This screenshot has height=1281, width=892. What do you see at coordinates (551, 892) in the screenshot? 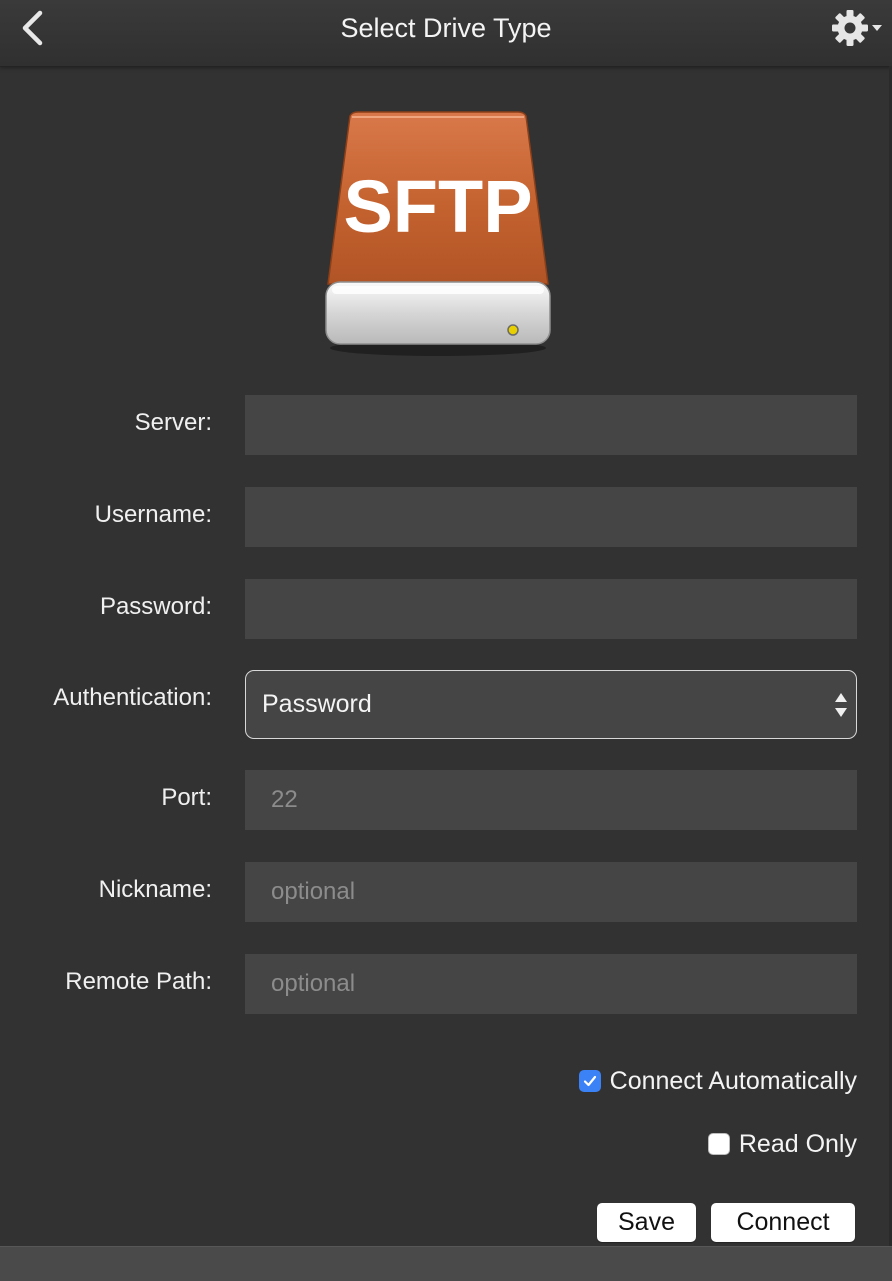
I see `nickname-input` at bounding box center [551, 892].